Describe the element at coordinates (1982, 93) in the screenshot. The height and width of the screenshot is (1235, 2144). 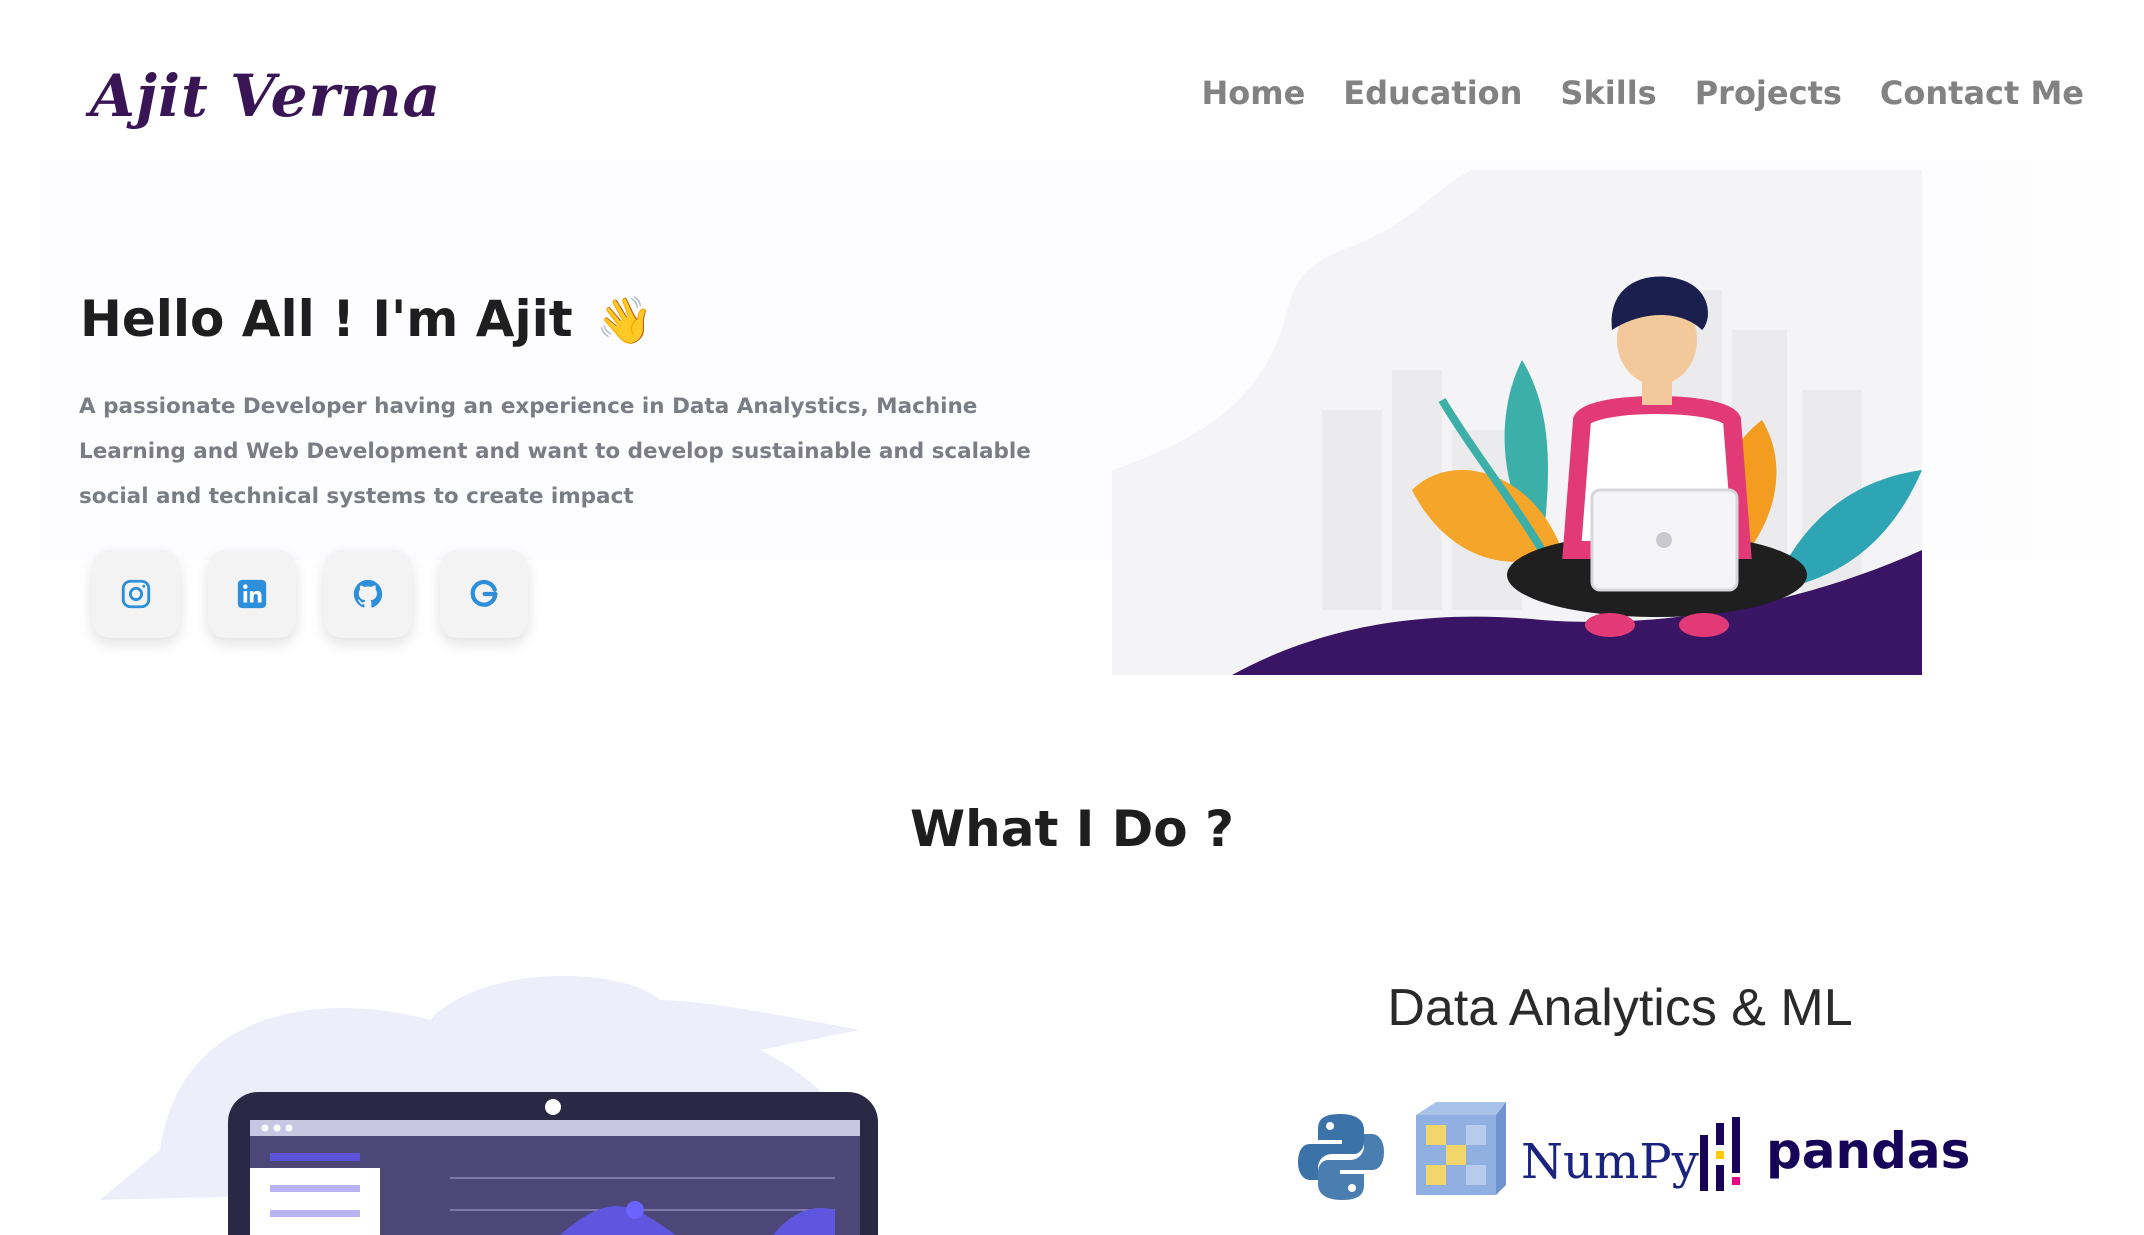
I see `nav-contact-me: Contact Me` at that location.